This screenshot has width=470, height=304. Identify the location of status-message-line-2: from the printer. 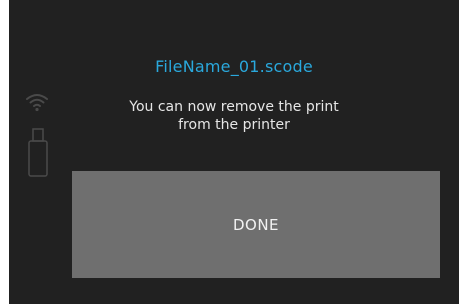
(234, 125).